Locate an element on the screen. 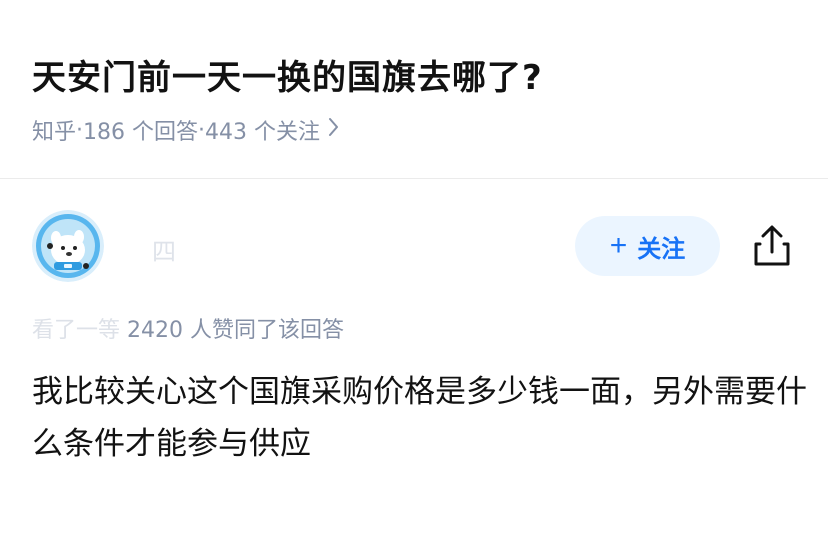 This screenshot has width=828, height=533. follow-label: 关注 is located at coordinates (661, 249).